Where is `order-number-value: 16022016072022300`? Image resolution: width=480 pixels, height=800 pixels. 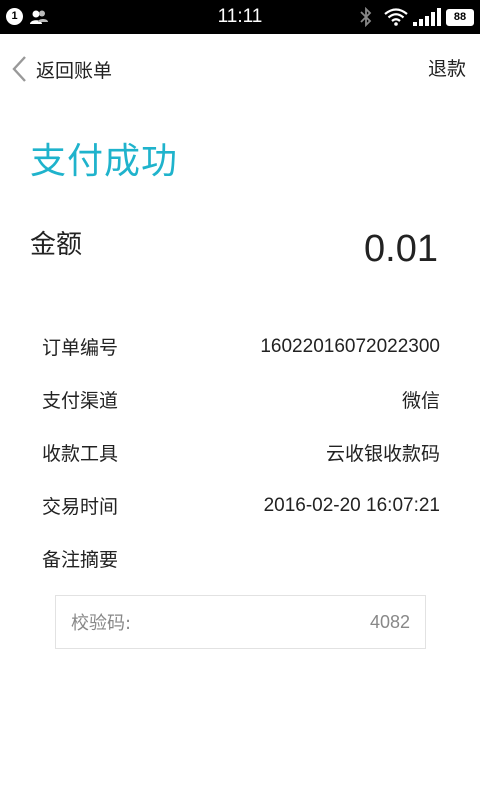
order-number-value: 16022016072022300 is located at coordinates (350, 346).